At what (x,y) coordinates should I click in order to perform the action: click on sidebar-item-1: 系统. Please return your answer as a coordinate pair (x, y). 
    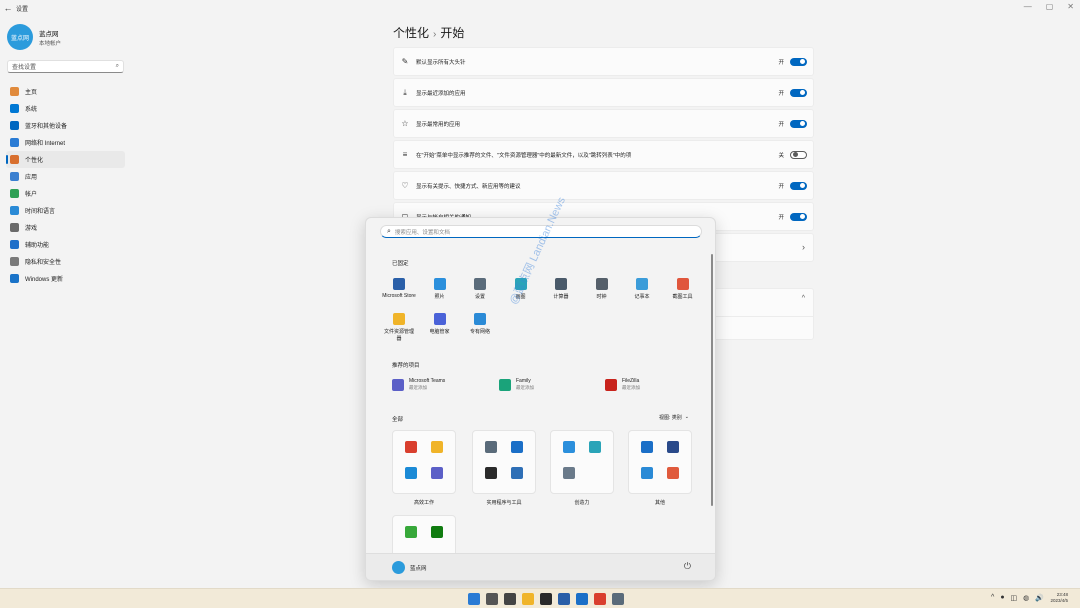
    Looking at the image, I should click on (65, 108).